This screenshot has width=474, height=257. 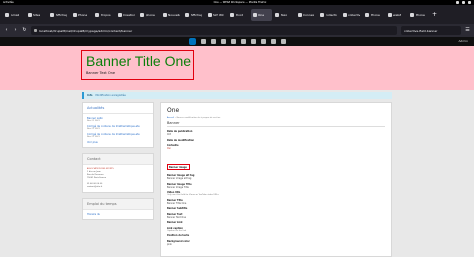 What do you see at coordinates (467, 30) in the screenshot?
I see `extensions-icon: ☰` at bounding box center [467, 30].